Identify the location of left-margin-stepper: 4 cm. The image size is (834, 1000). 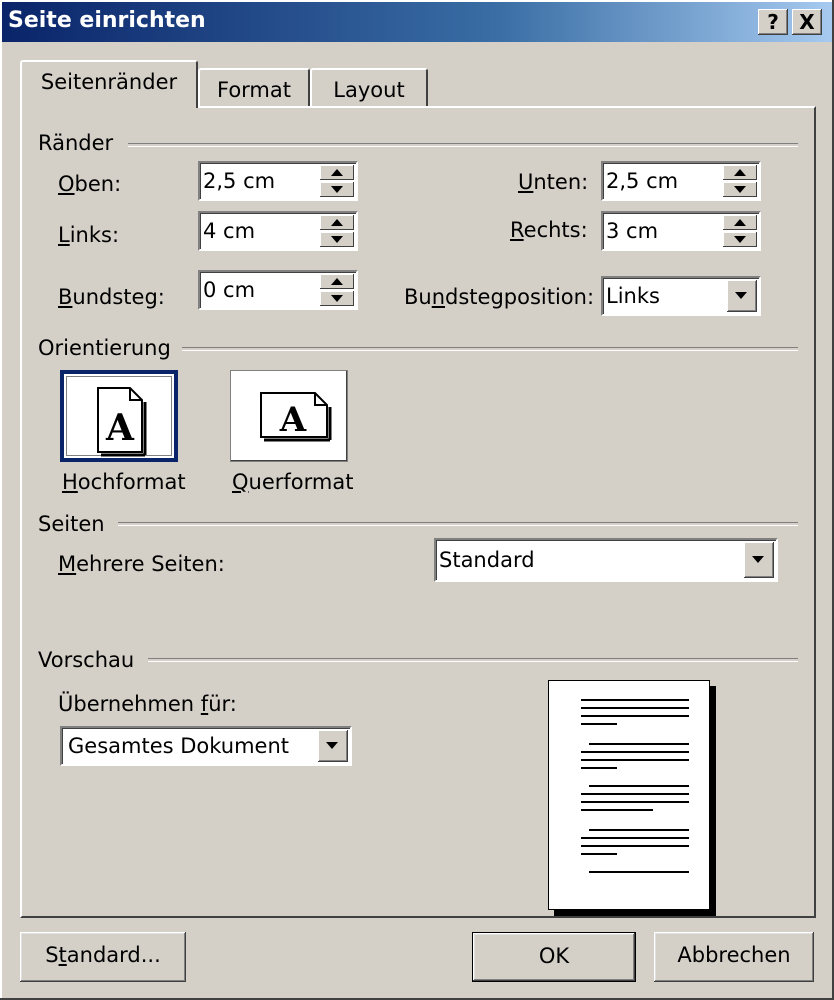
(278, 231).